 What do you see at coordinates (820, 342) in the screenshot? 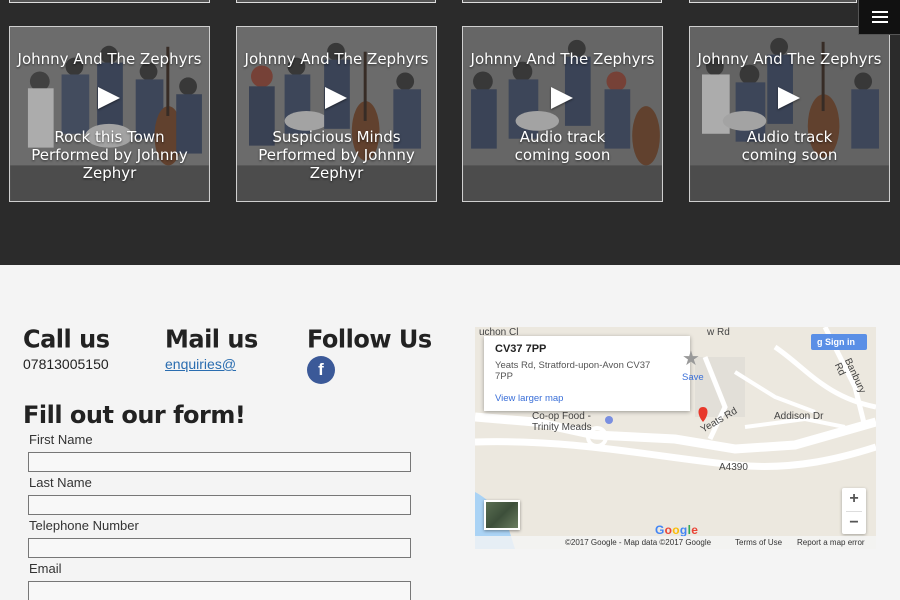
I see `google-g-icon: g` at bounding box center [820, 342].